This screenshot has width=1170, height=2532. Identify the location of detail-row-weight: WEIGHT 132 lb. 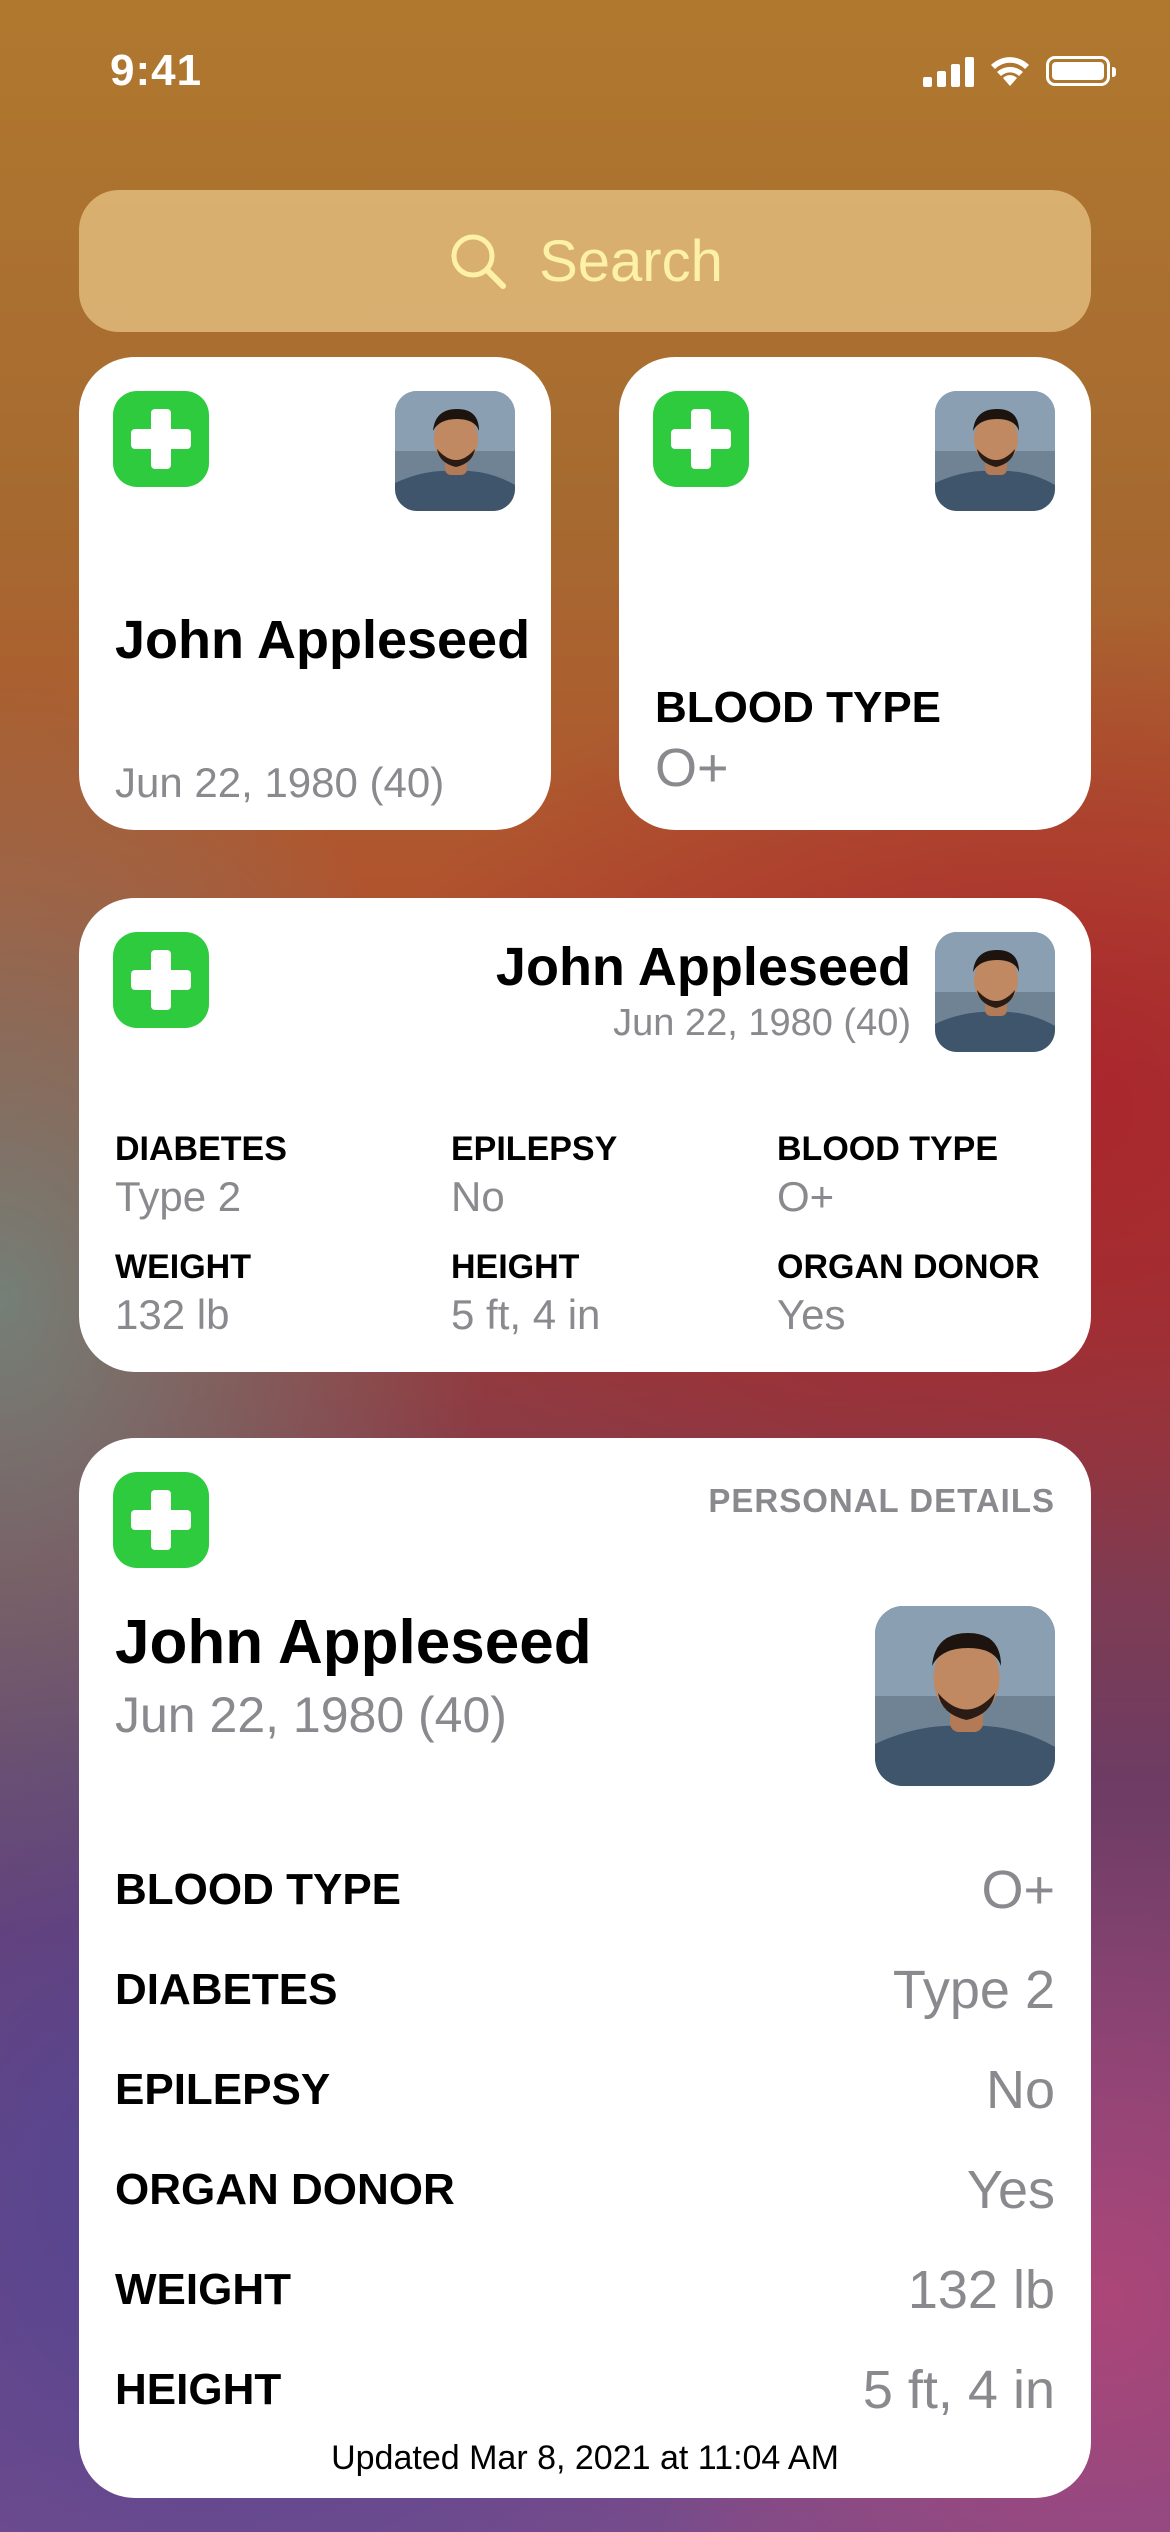
(585, 2290).